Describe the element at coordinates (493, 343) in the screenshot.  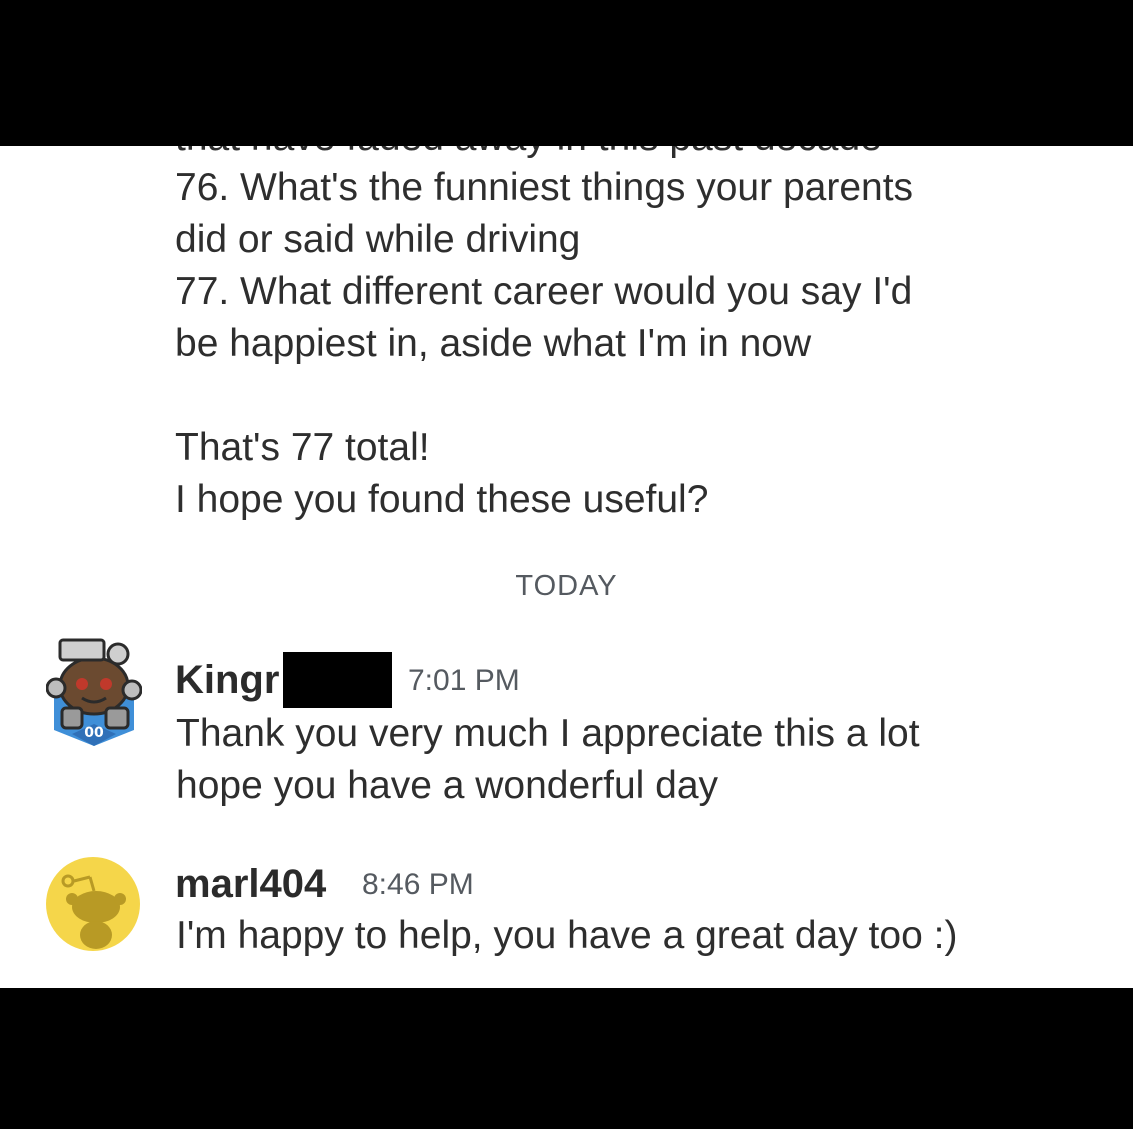
I see `message-line: be happiest in, aside what I'm in now` at that location.